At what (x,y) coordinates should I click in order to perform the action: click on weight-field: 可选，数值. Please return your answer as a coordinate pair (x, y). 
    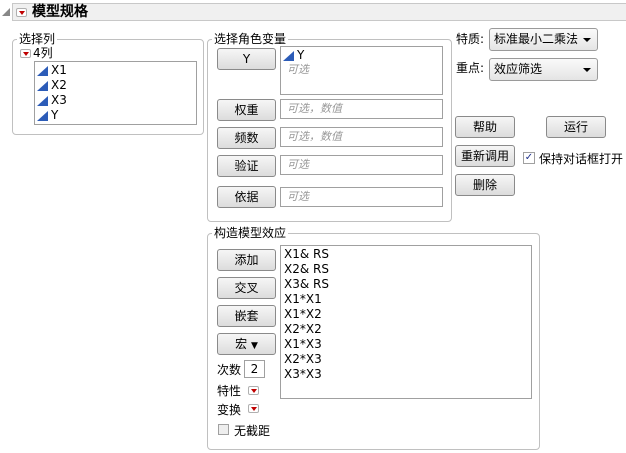
    Looking at the image, I should click on (361, 109).